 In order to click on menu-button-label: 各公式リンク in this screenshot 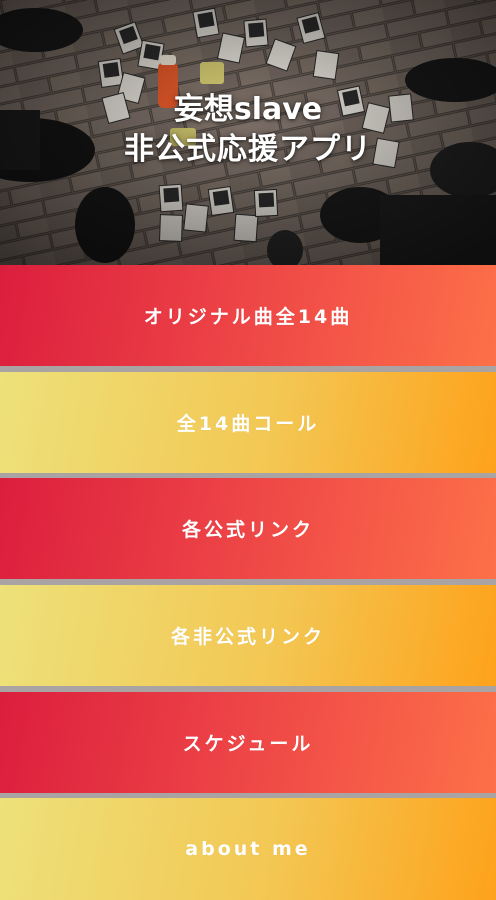, I will do `click(247, 530)`.